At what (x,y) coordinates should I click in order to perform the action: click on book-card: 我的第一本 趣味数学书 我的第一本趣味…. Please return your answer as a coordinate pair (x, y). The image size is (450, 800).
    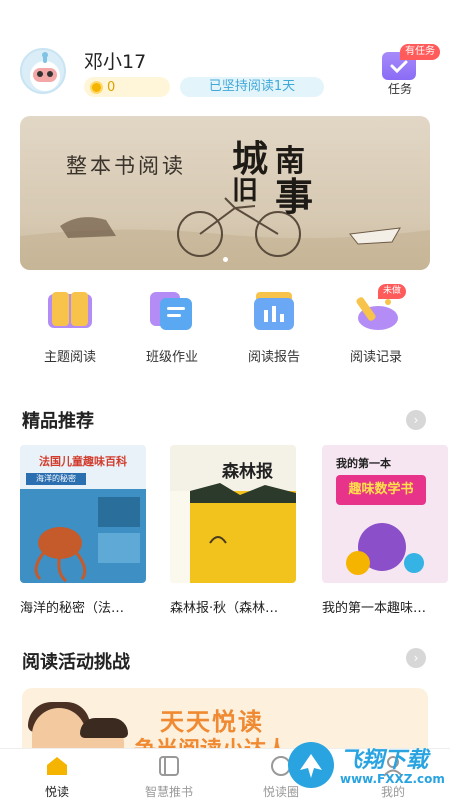
    Looking at the image, I should click on (385, 530).